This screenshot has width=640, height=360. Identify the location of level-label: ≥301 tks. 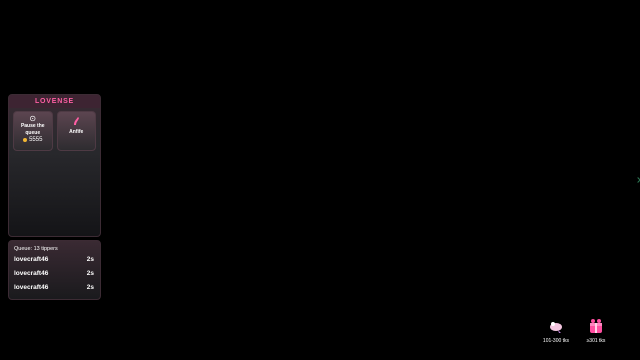
(596, 341).